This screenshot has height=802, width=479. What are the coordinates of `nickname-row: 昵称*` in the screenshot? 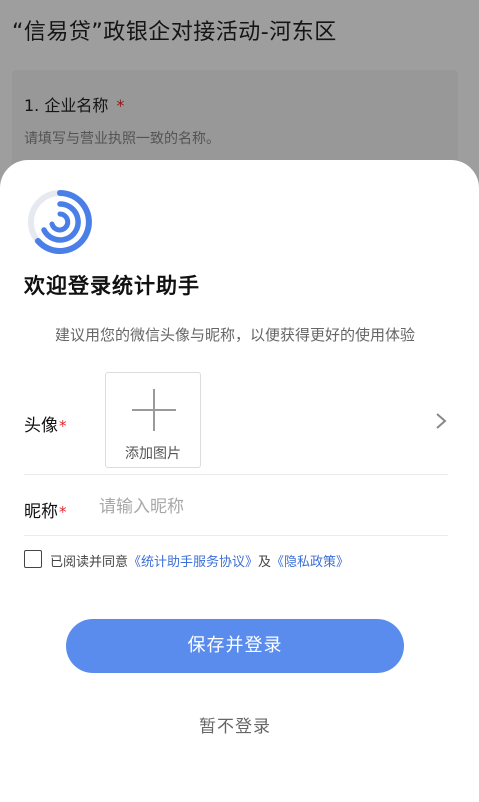 It's located at (236, 505).